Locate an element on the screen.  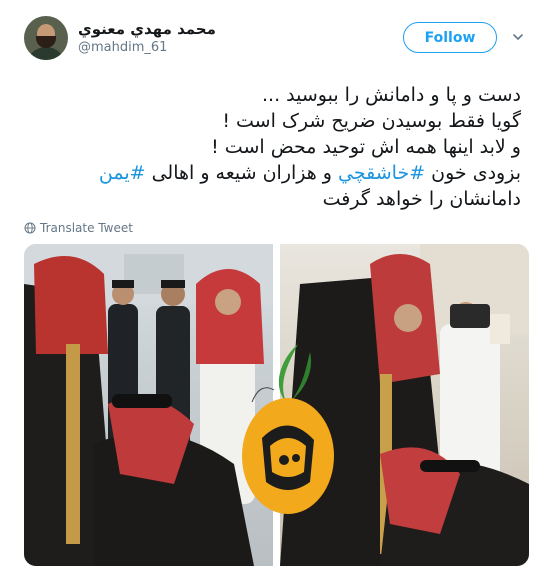
display-name: محمد مهدي معنوي is located at coordinates (147, 29).